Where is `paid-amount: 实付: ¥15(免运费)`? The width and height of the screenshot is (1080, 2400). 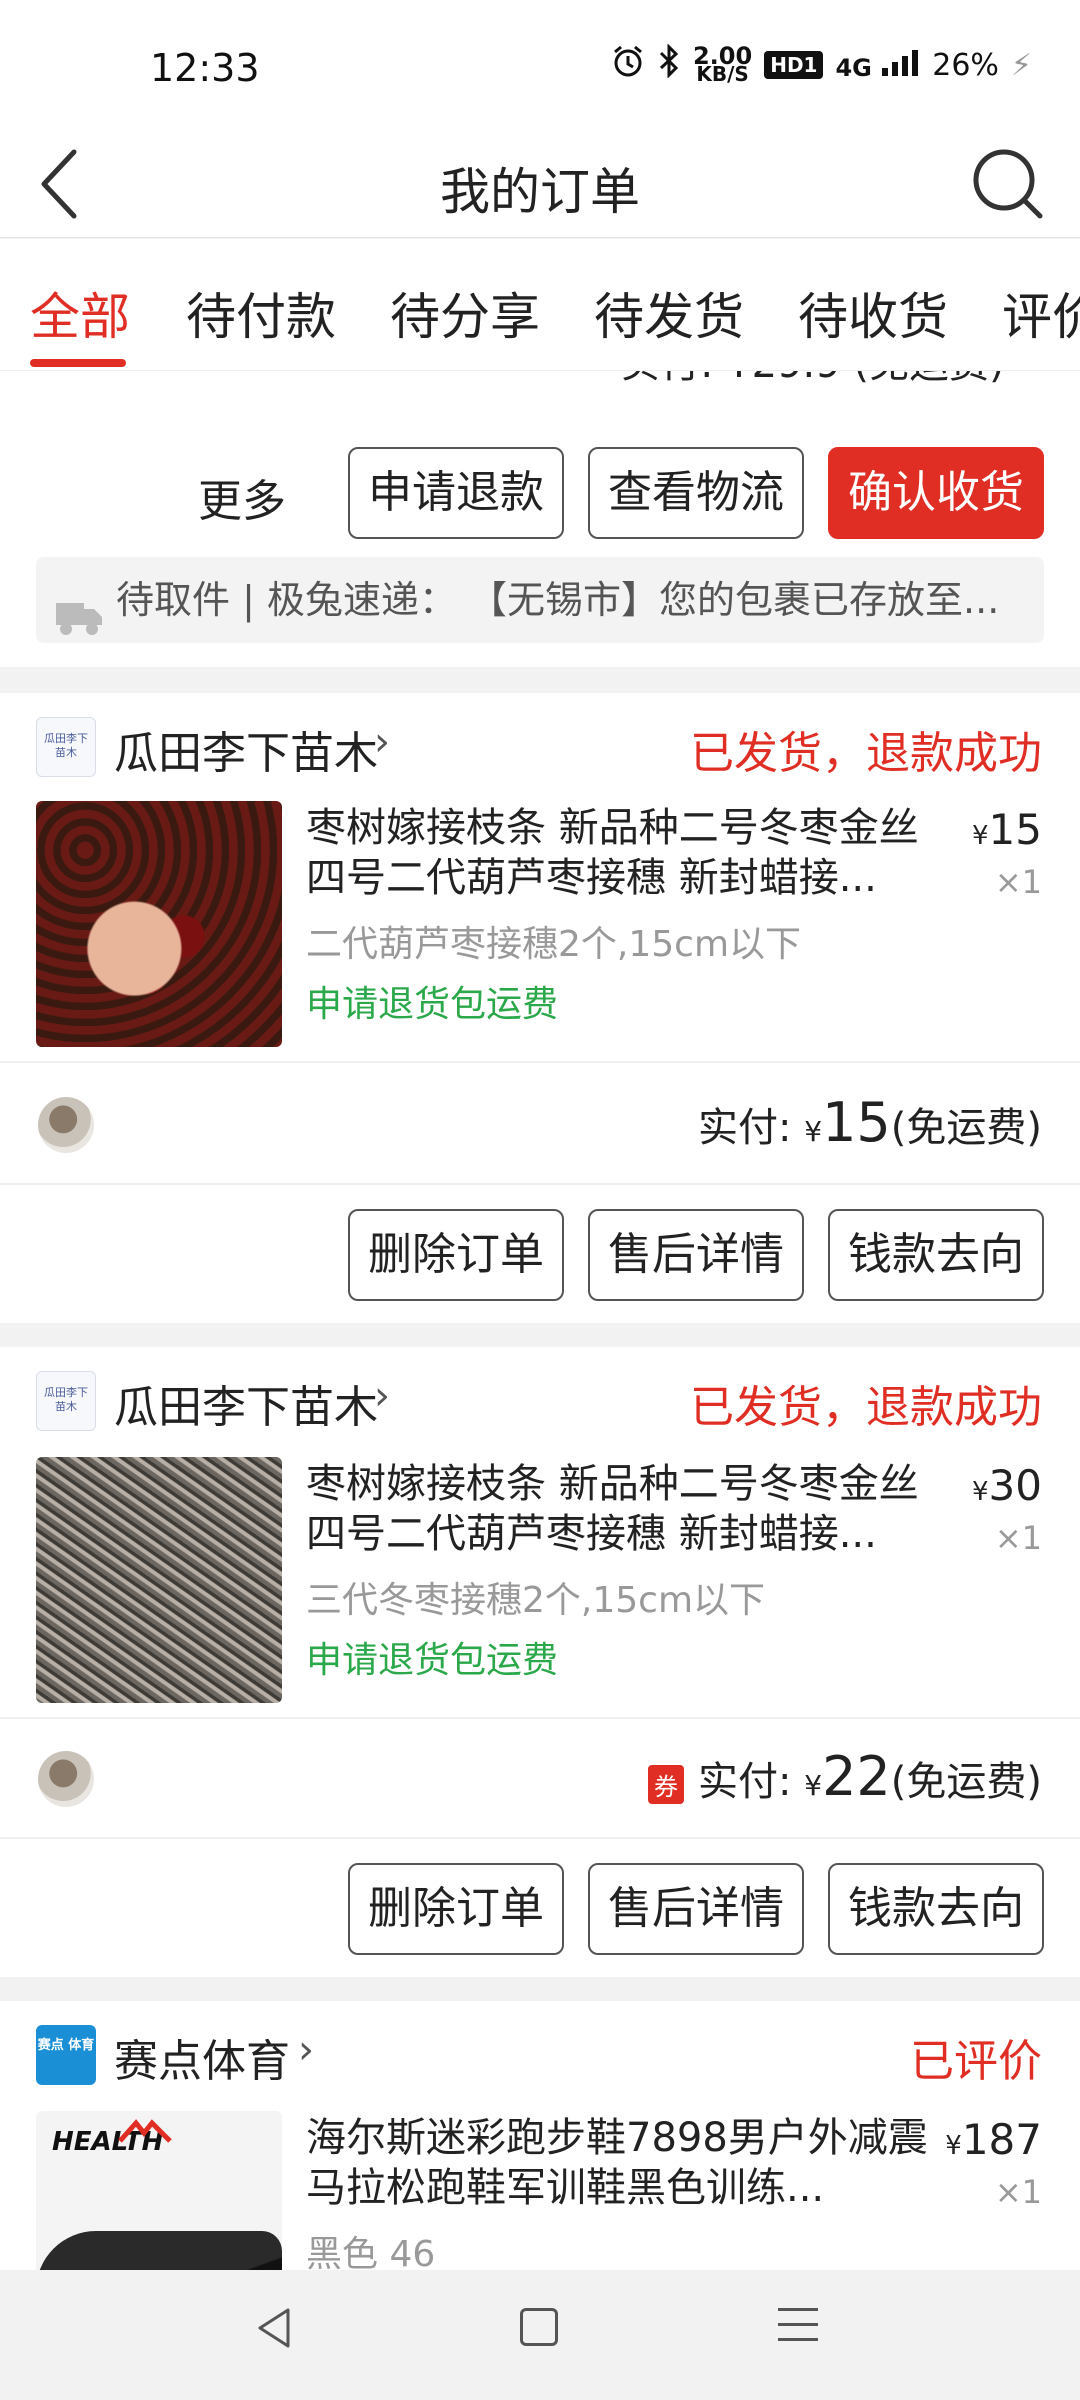 paid-amount: 实付: ¥15(免运费) is located at coordinates (870, 1122).